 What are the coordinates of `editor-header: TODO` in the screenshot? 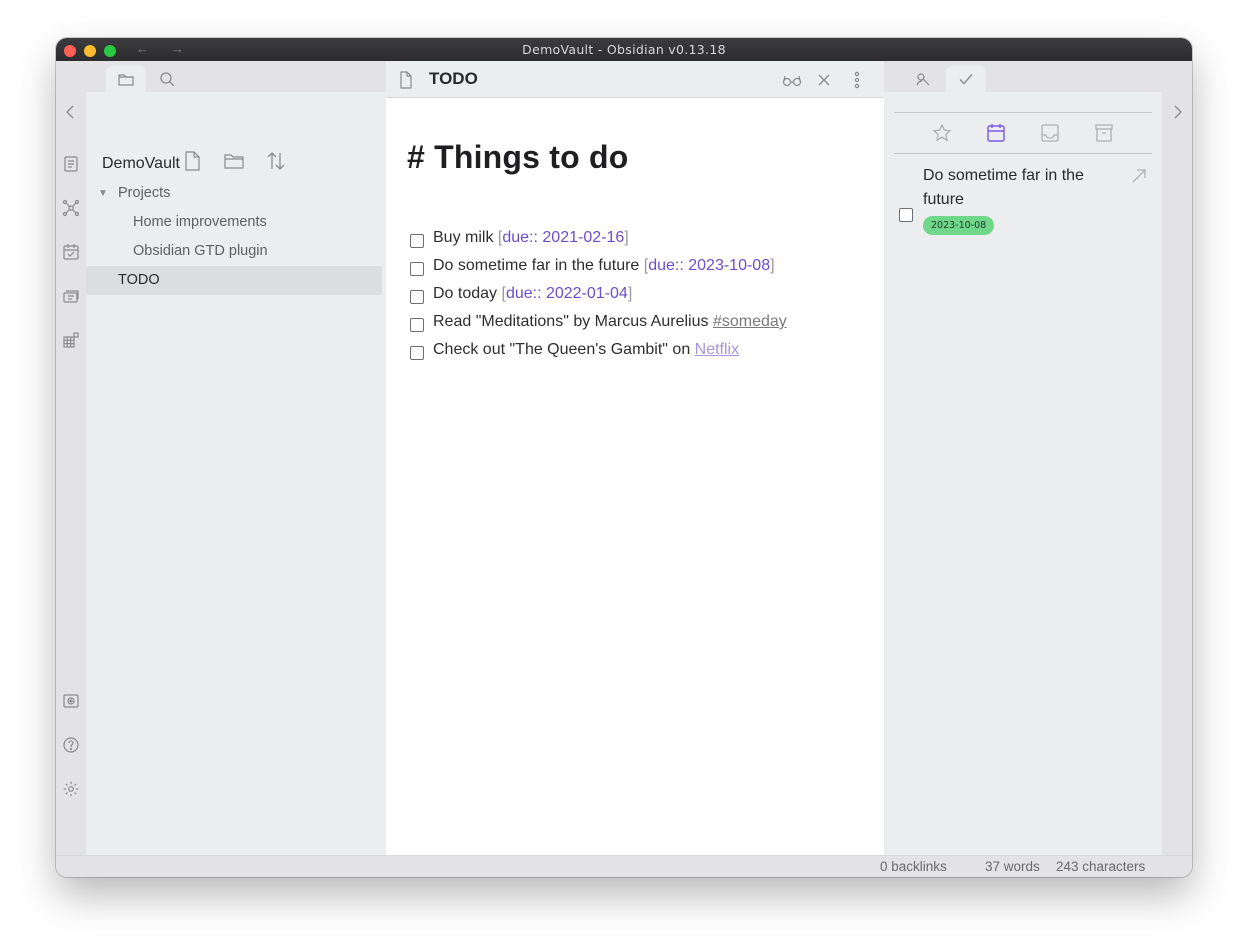 It's located at (635, 79).